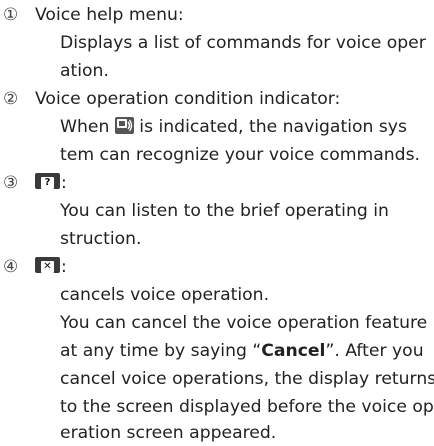 This screenshot has width=434, height=446. I want to click on item-2-body-before: When, so click(87, 127).